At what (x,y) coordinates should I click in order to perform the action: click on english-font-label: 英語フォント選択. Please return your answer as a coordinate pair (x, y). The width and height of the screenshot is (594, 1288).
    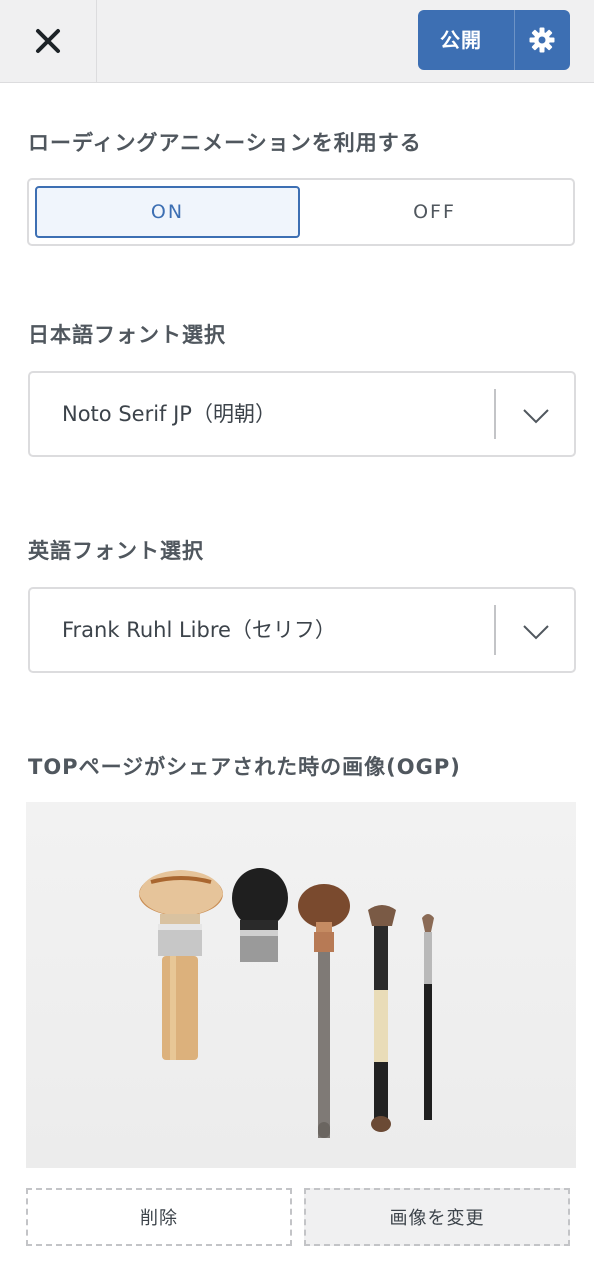
    Looking at the image, I should click on (116, 551).